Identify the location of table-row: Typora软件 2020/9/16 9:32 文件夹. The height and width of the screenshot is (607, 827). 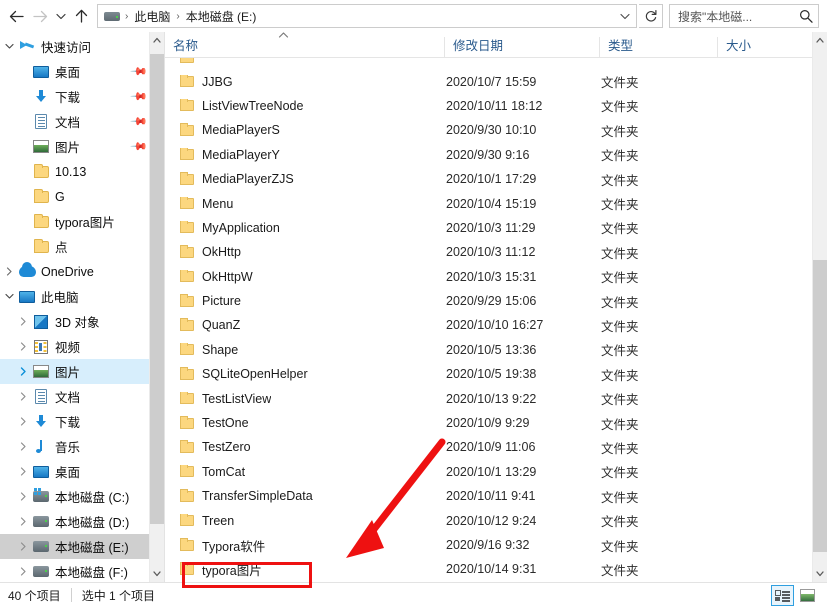
(488, 545).